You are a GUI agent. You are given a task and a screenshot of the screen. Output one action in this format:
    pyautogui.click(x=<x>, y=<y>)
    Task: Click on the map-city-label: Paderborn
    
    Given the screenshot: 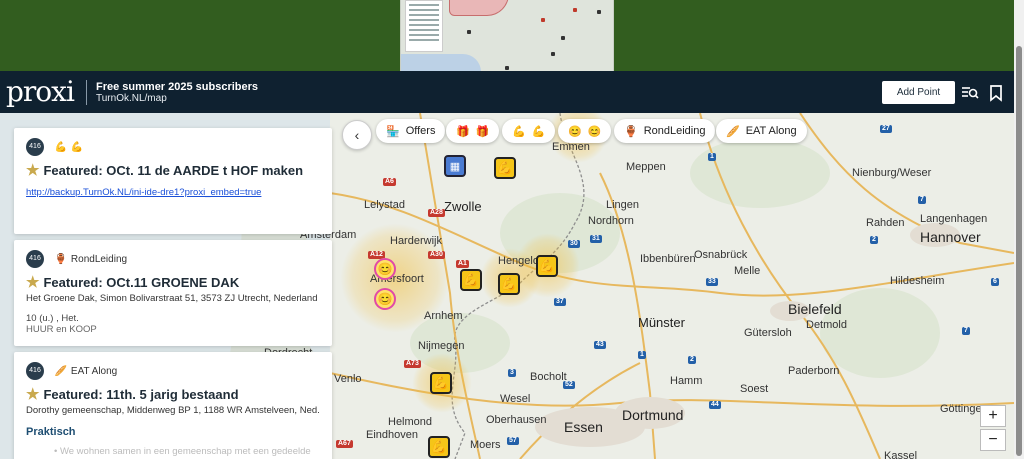 What is the action you would take?
    pyautogui.click(x=814, y=371)
    